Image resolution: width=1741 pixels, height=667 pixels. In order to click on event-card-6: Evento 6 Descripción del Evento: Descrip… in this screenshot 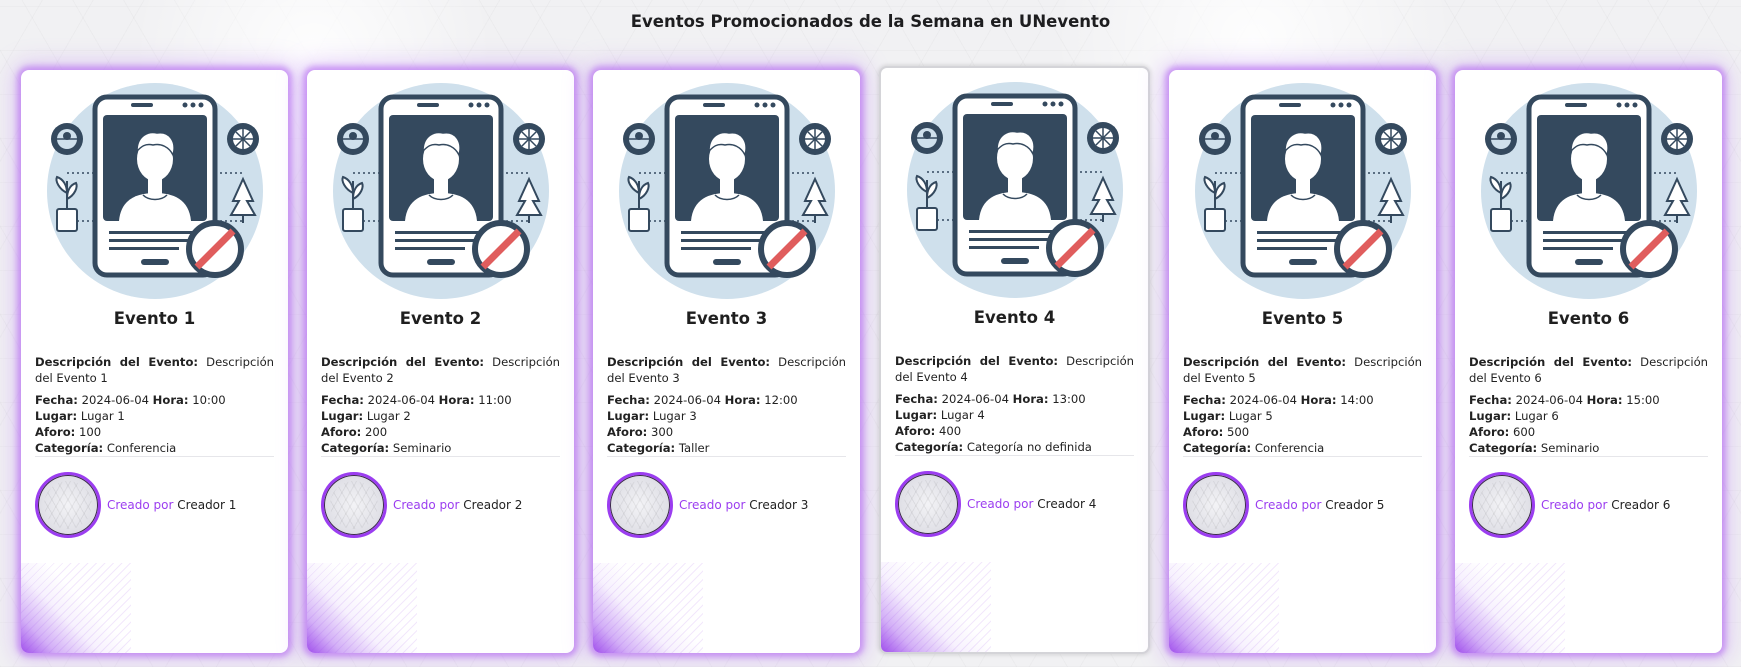, I will do `click(1588, 361)`.